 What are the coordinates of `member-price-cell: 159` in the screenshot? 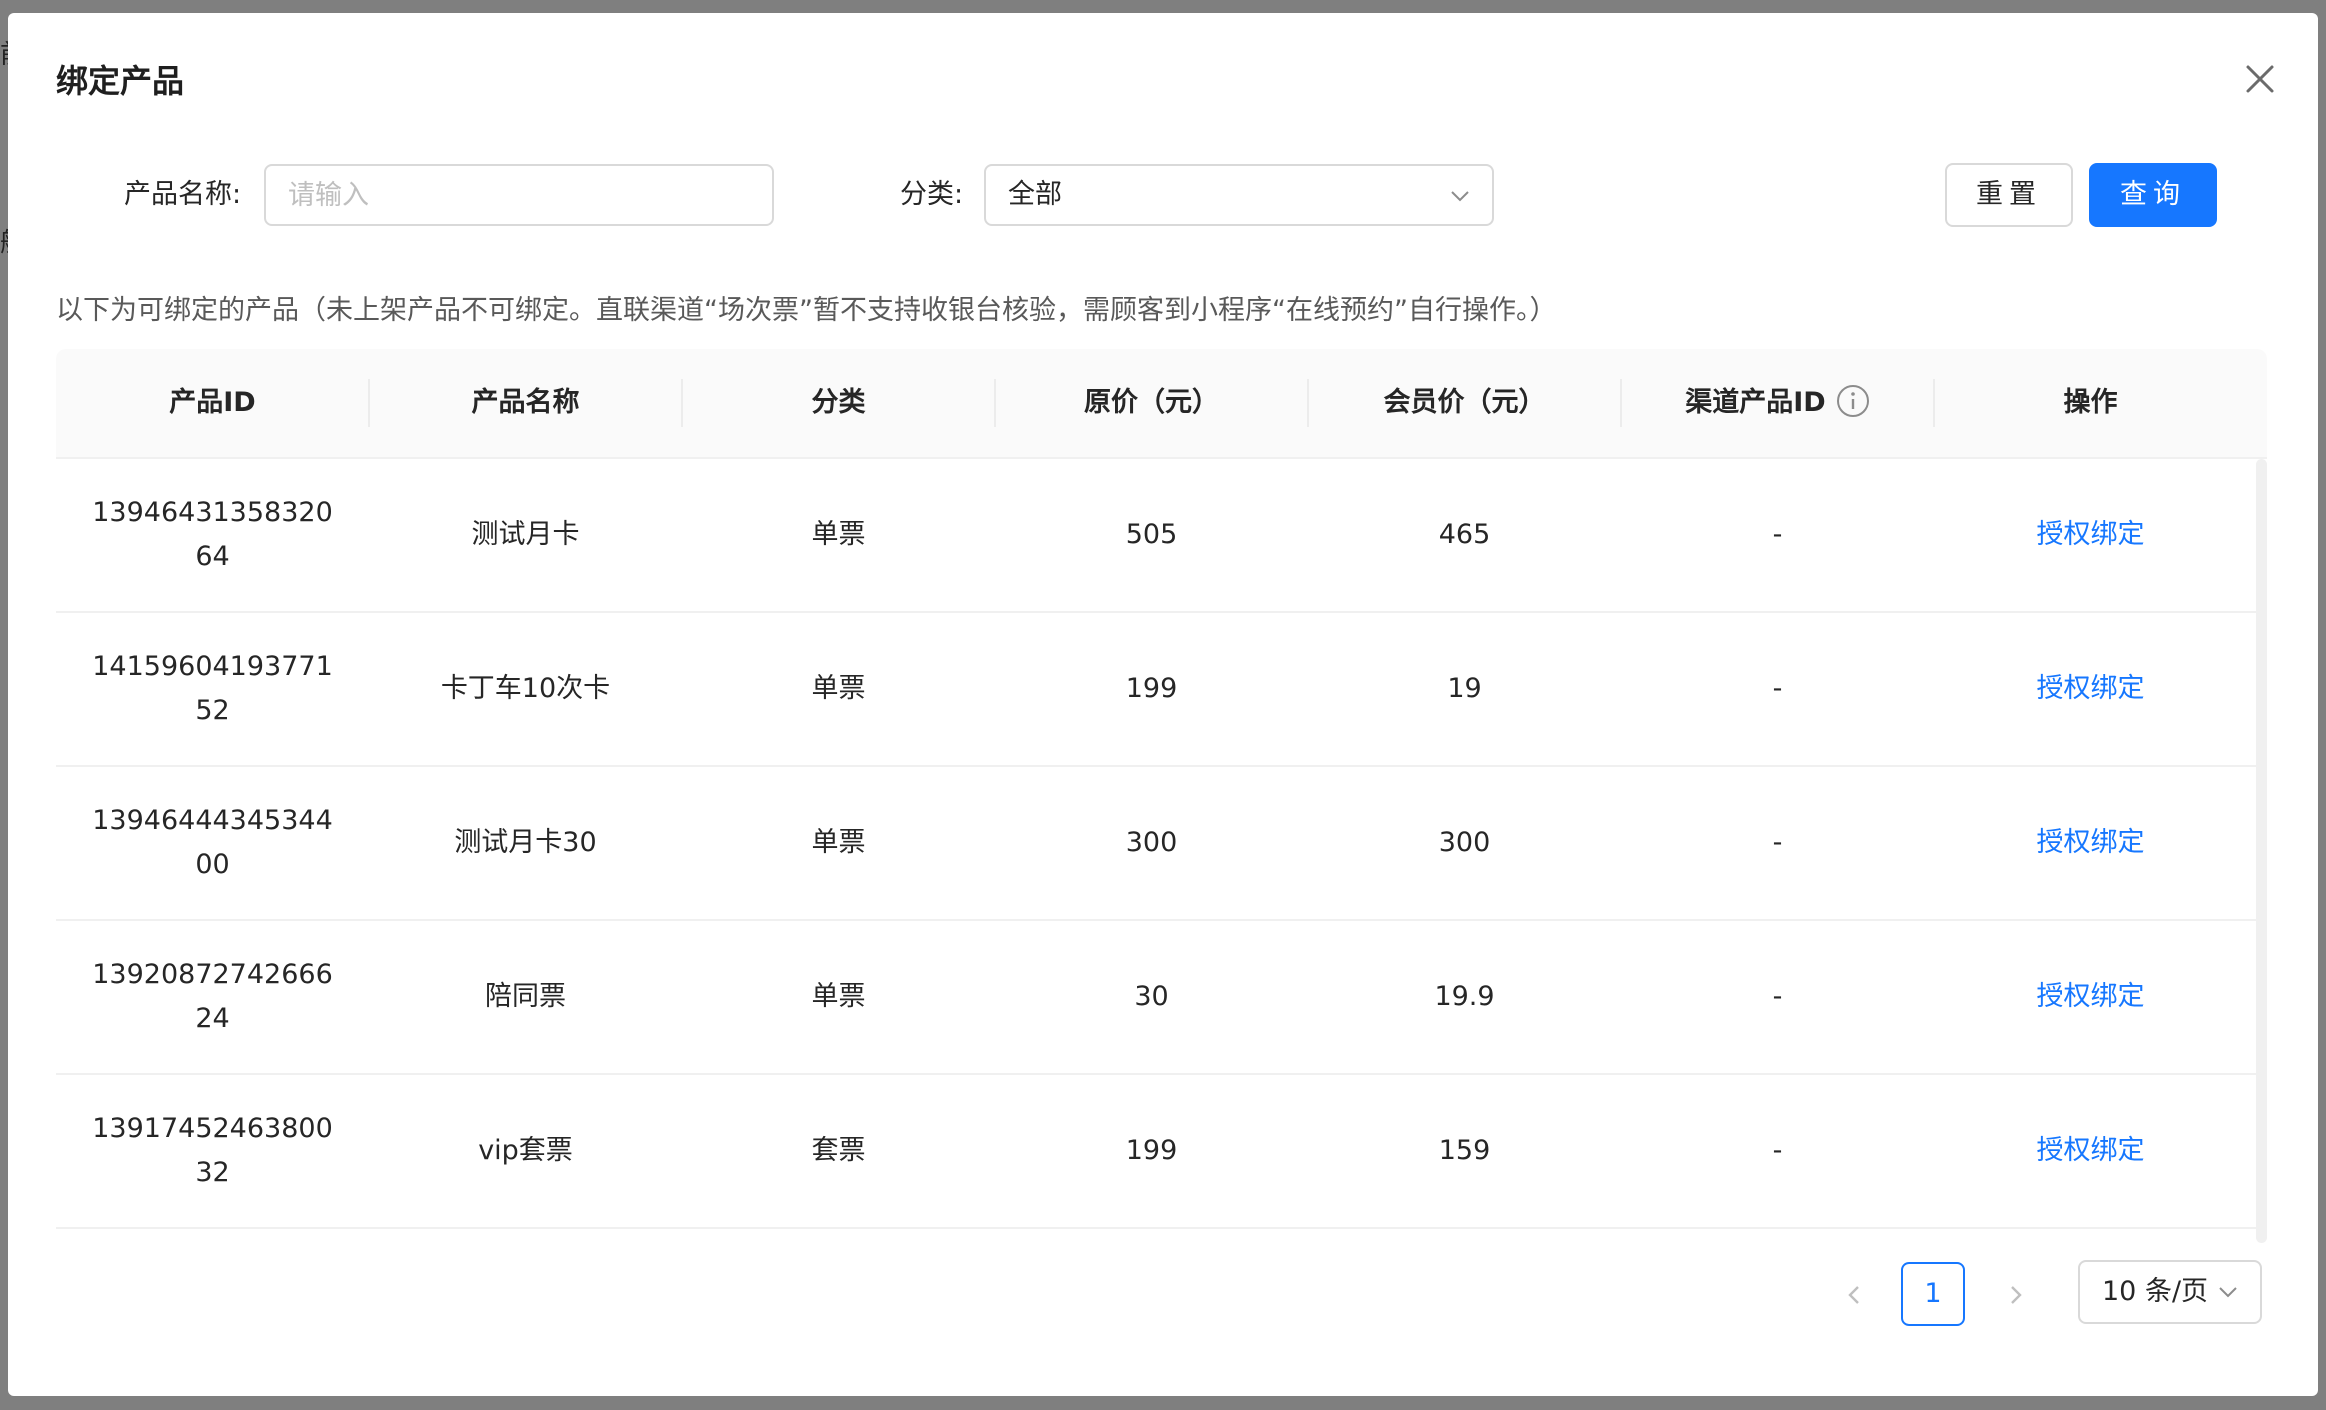 It's located at (1464, 1150).